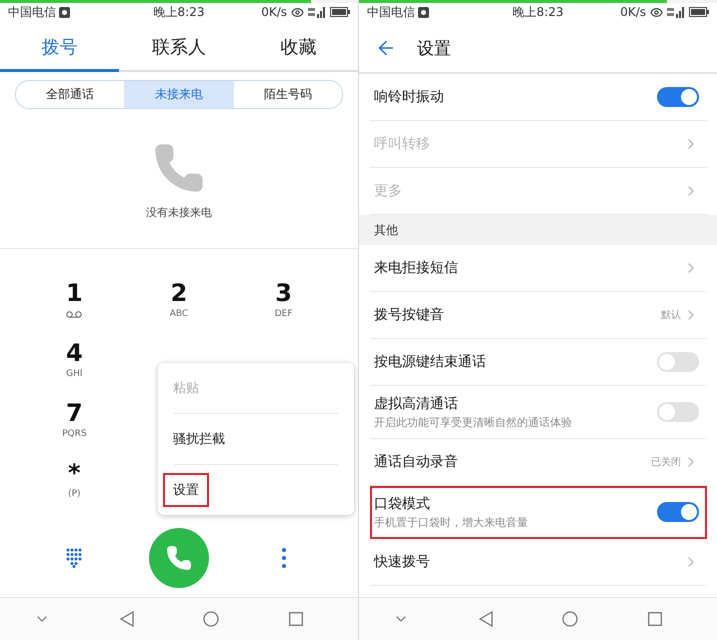  Describe the element at coordinates (666, 462) in the screenshot. I see `setting-value: 已关闭` at that location.